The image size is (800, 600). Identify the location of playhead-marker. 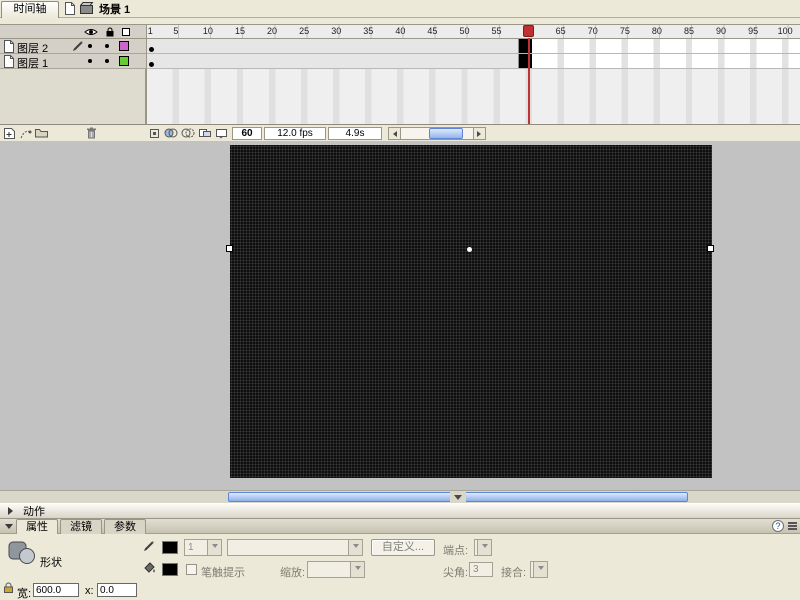
(528, 31).